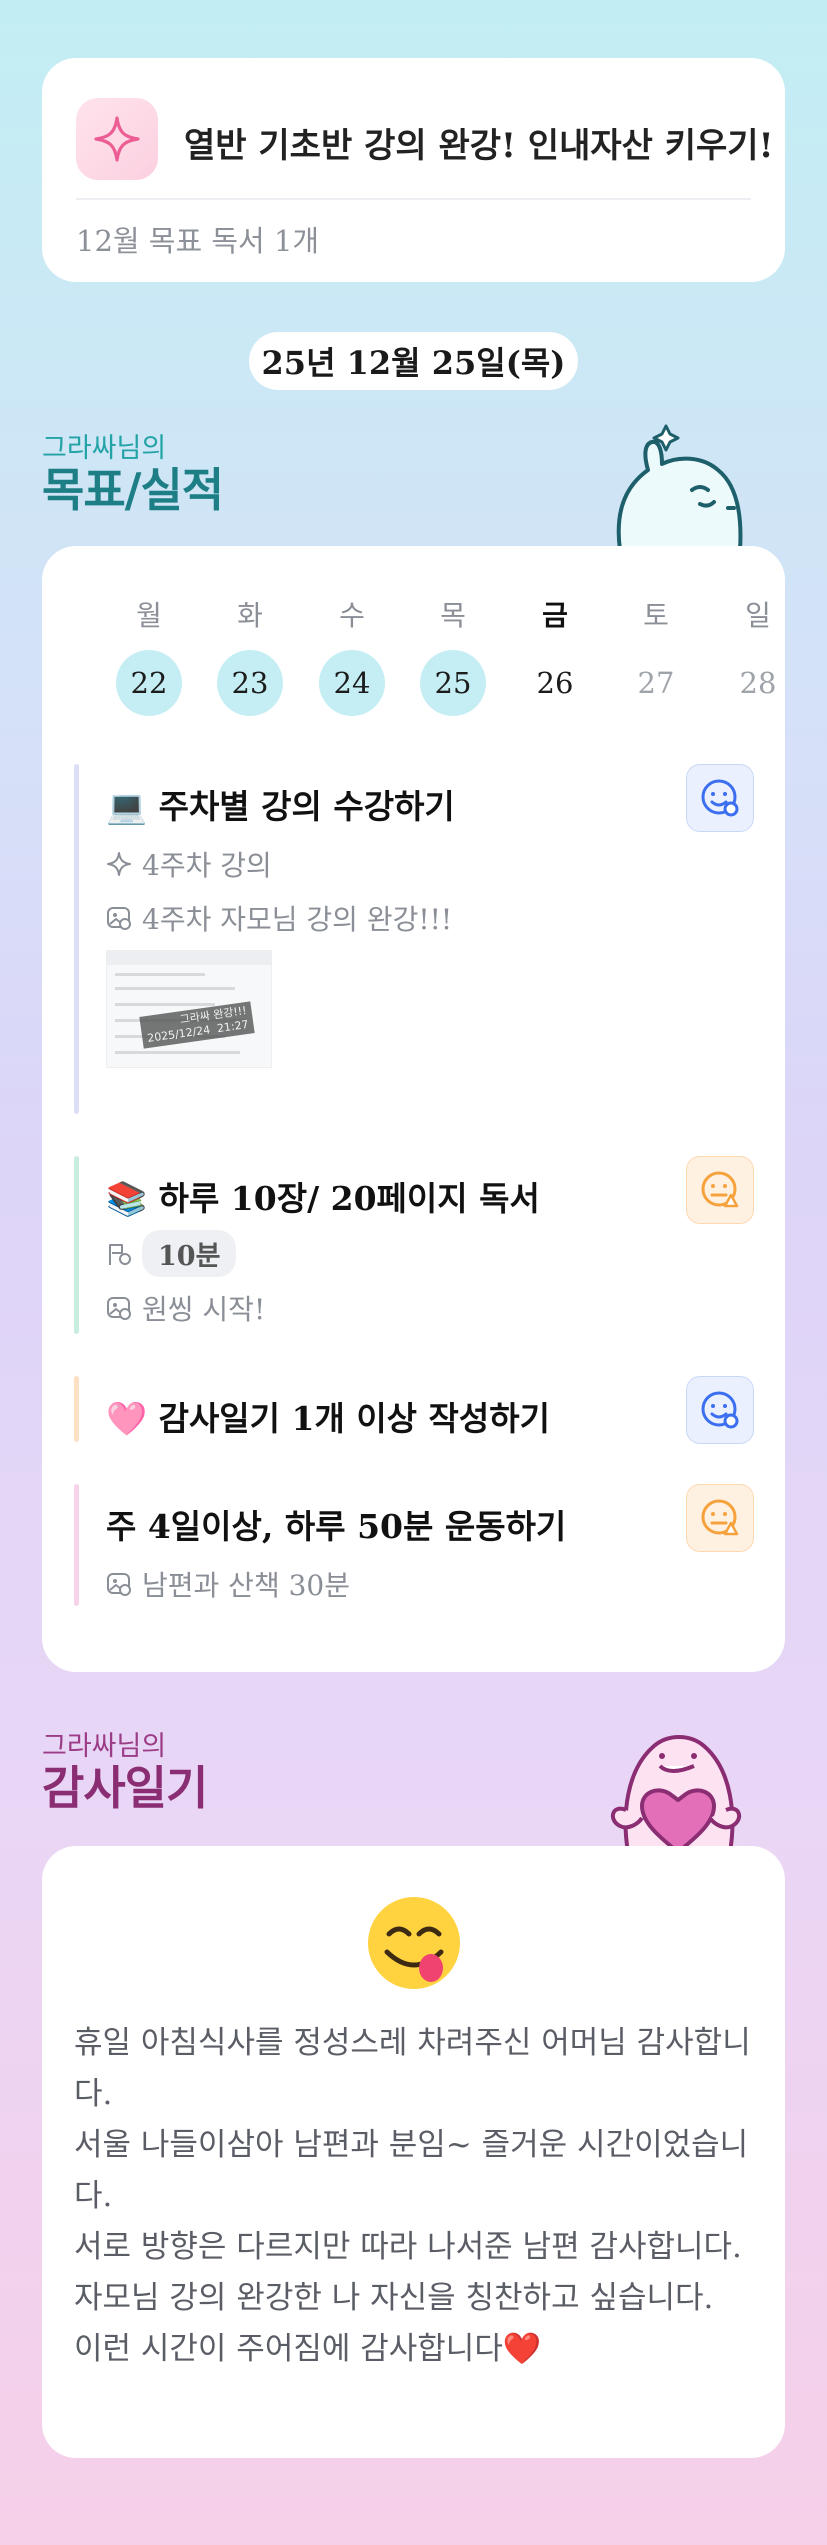 The image size is (827, 2545). Describe the element at coordinates (453, 615) in the screenshot. I see `day-label: 목` at that location.